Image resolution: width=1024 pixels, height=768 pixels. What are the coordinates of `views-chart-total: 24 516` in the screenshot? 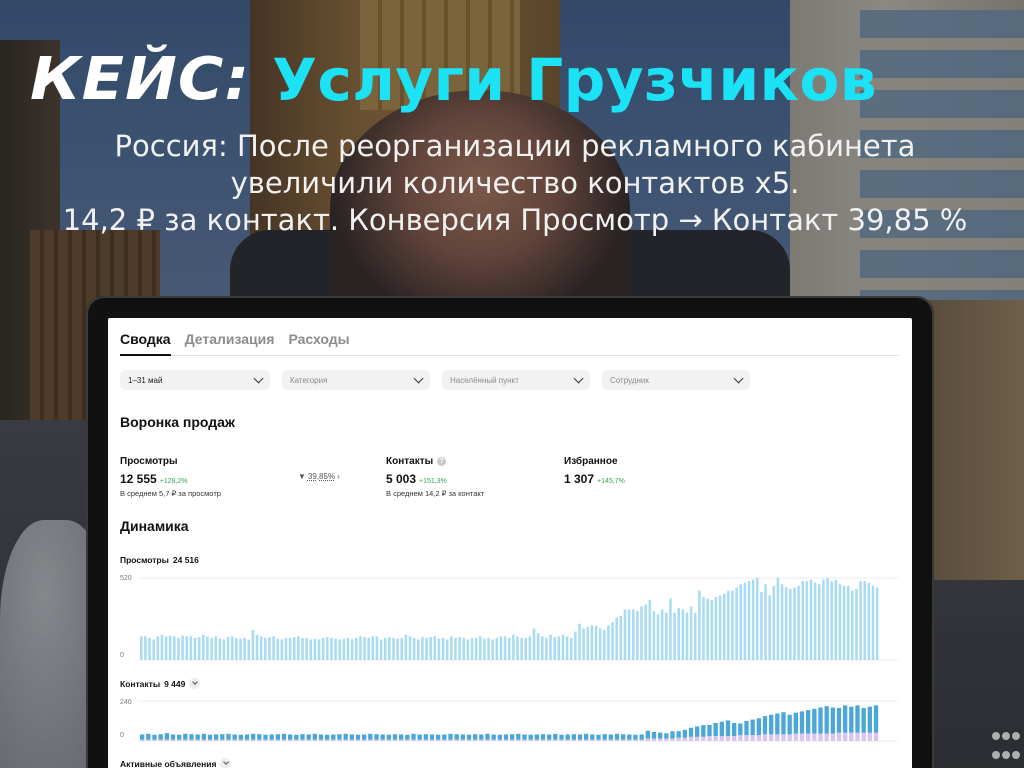 It's located at (185, 560).